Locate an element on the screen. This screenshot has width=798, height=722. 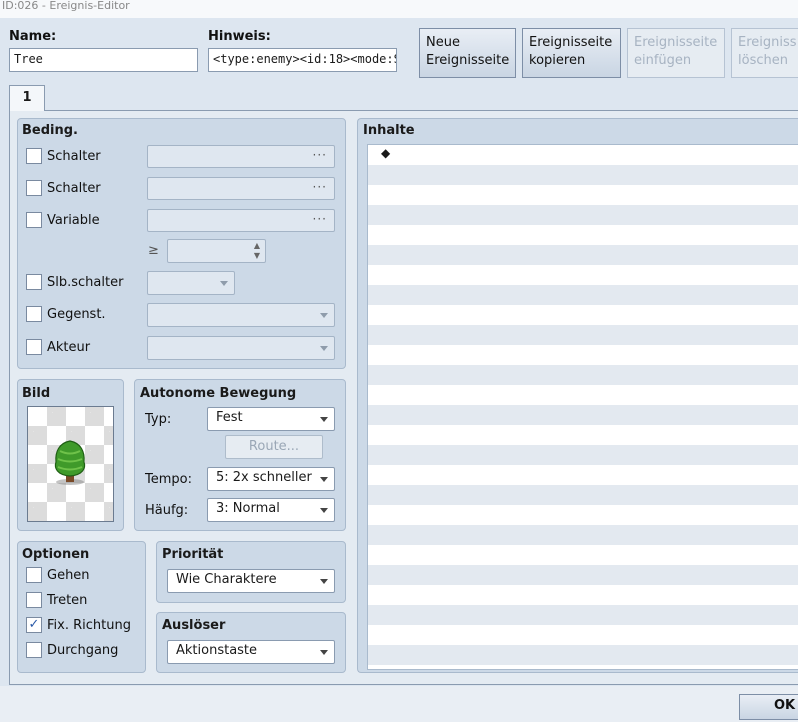
movement-speed-select: 5: 2x schneller is located at coordinates (271, 479).